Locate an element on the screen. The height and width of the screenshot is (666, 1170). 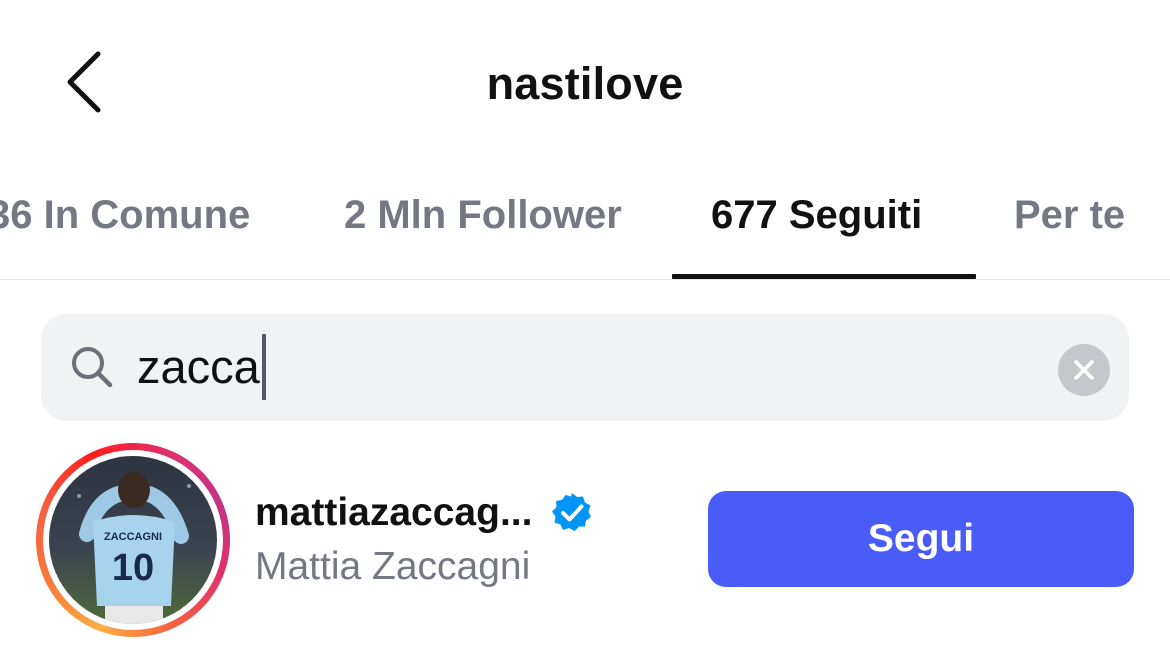
tab-for-you: Per te is located at coordinates (1069, 215).